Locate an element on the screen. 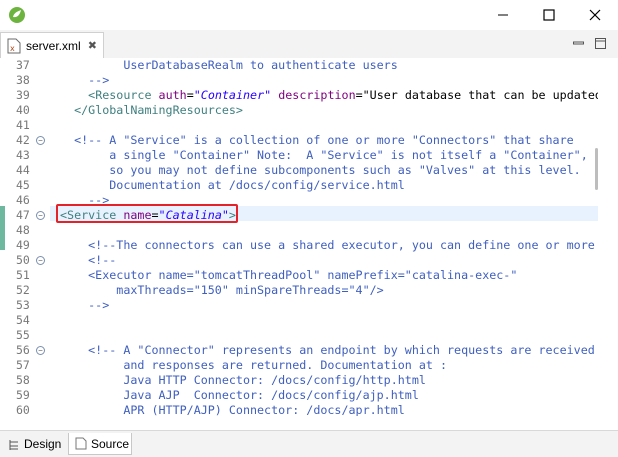 The height and width of the screenshot is (457, 618). code-line: maxThreads="150" minSpareThreads="4"/> is located at coordinates (221, 290).